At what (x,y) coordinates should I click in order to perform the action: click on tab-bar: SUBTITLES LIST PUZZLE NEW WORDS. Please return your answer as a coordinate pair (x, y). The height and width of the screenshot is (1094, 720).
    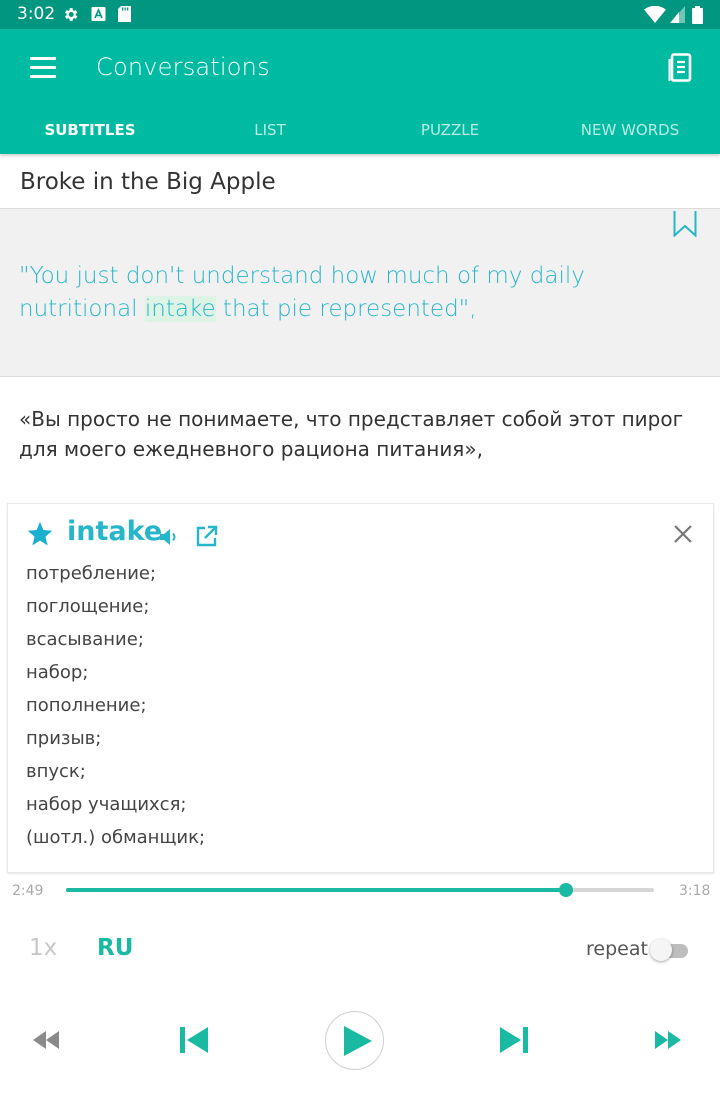
    Looking at the image, I should click on (360, 133).